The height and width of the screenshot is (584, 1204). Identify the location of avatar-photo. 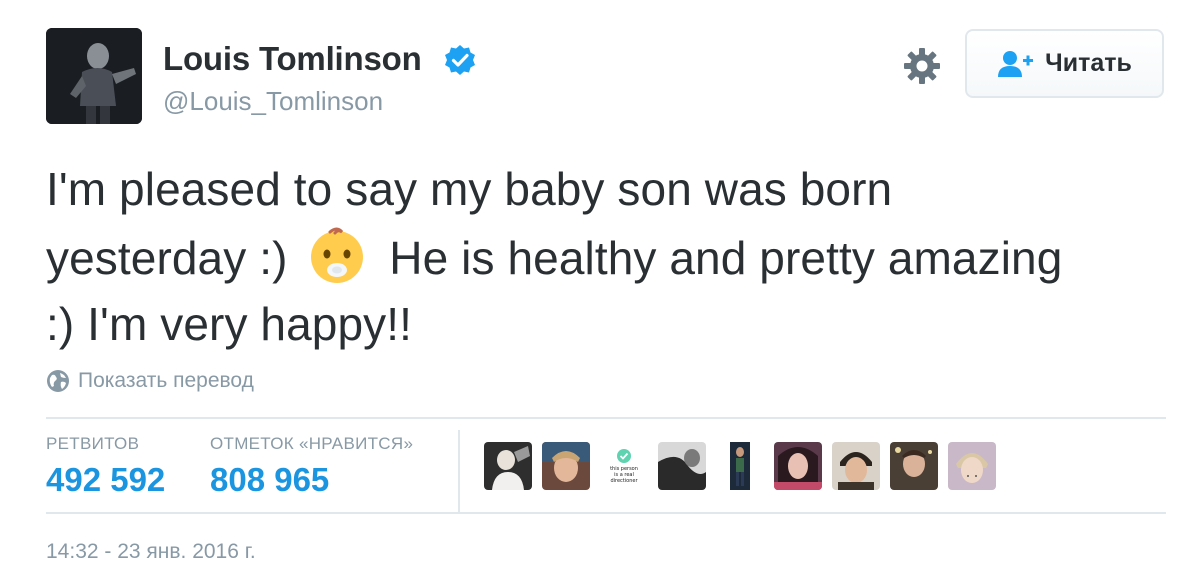
(94, 76).